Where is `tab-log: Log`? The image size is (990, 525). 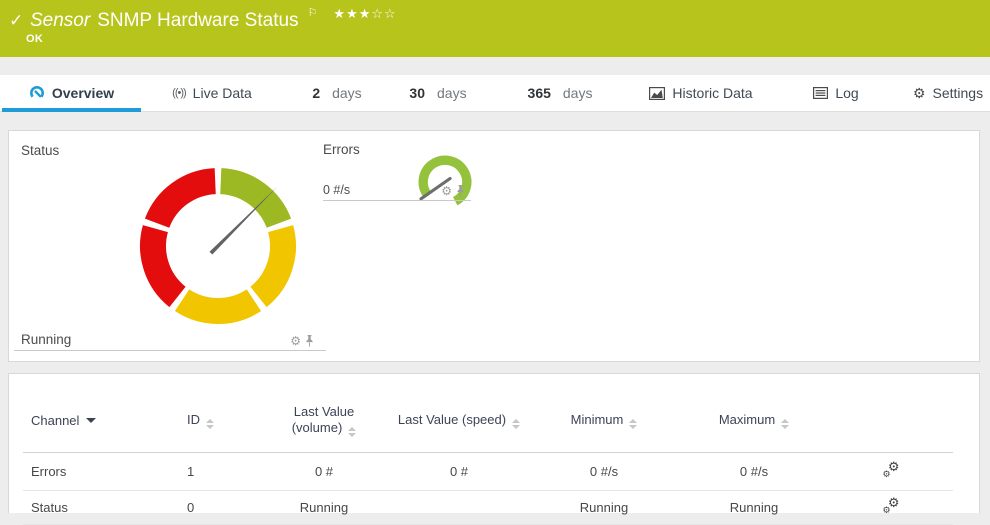
tab-log: Log is located at coordinates (836, 93).